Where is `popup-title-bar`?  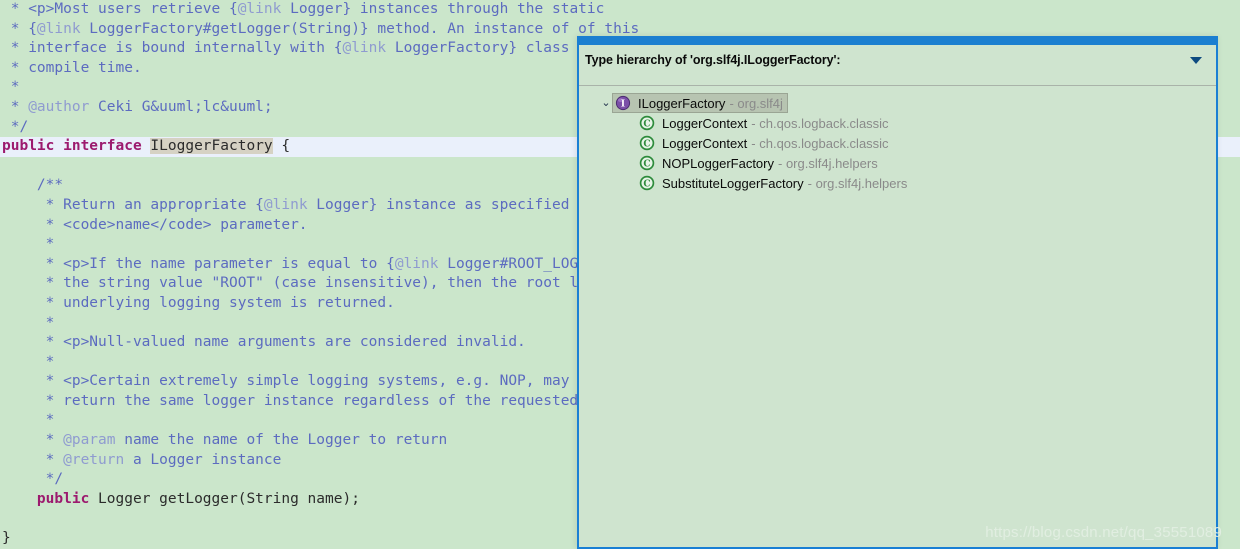
popup-title-bar is located at coordinates (897, 40).